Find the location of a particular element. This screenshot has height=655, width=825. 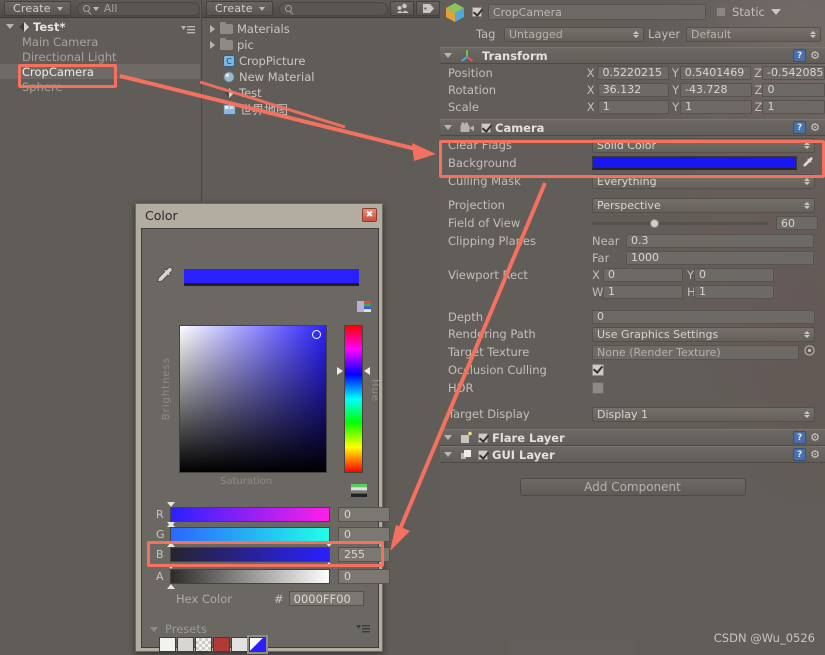

hierarchy-item-directional-light: Directional Light is located at coordinates (100, 56).